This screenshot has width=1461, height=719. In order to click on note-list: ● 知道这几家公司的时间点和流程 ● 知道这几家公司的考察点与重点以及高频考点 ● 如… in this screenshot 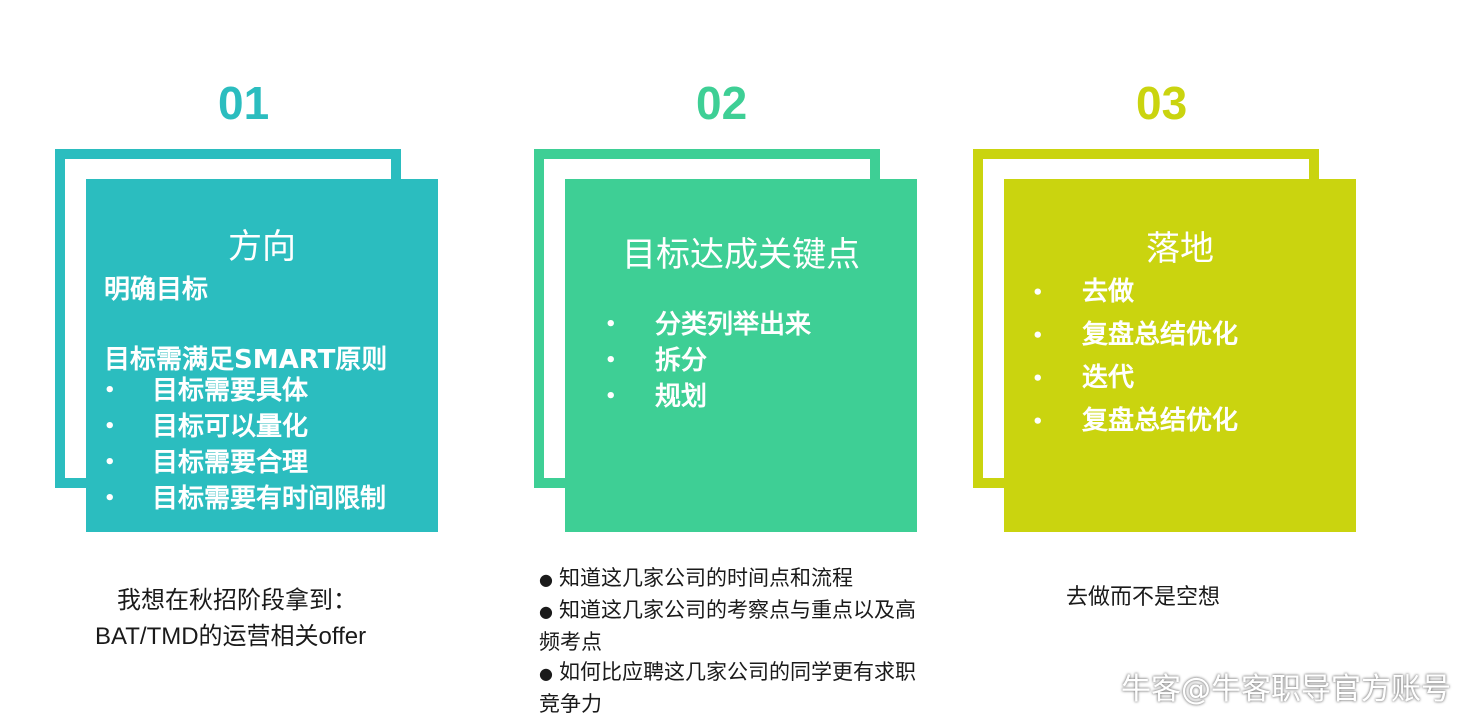, I will do `click(729, 641)`.